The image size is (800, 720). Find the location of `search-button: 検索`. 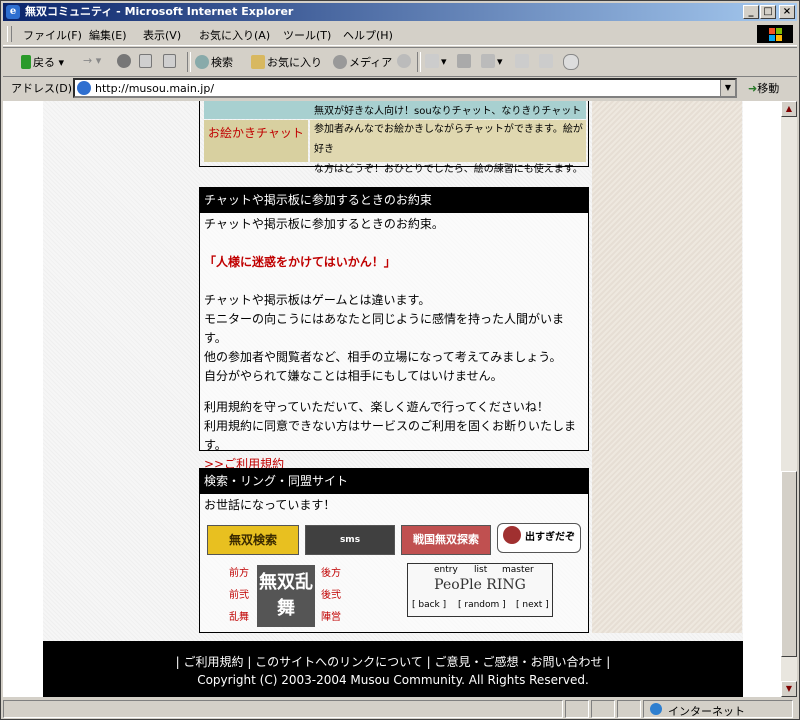

search-button: 検索 is located at coordinates (214, 62).